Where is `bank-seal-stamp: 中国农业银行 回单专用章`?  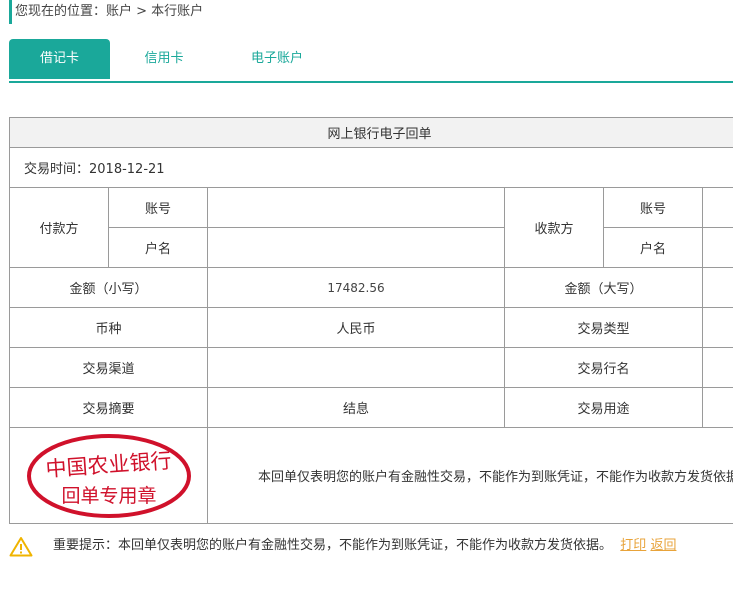 bank-seal-stamp: 中国农业银行 回单专用章 is located at coordinates (108, 475).